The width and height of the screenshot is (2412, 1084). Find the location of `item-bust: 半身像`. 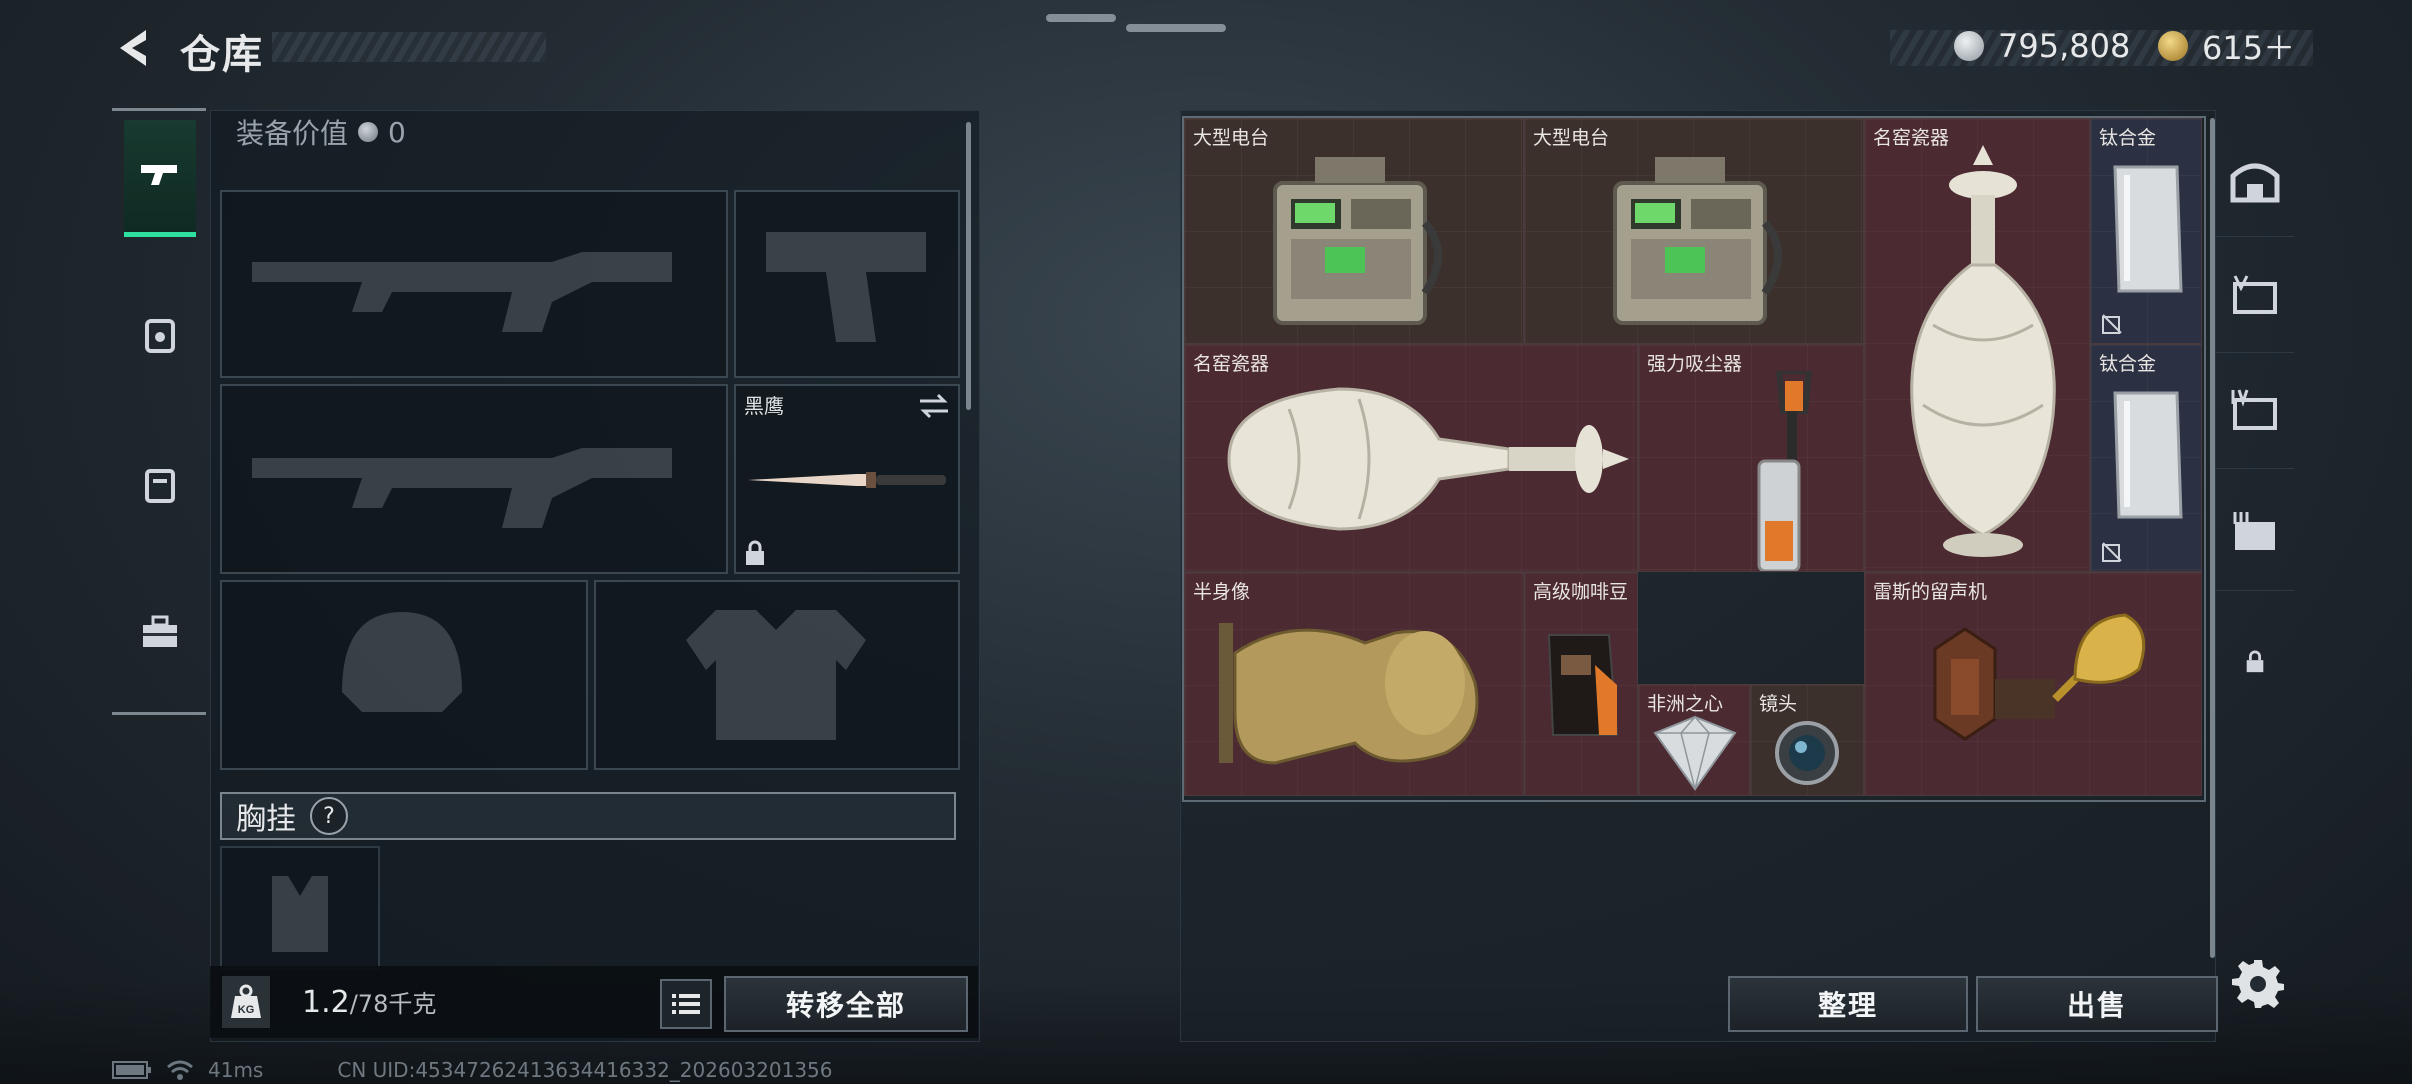

item-bust: 半身像 is located at coordinates (1354, 684).